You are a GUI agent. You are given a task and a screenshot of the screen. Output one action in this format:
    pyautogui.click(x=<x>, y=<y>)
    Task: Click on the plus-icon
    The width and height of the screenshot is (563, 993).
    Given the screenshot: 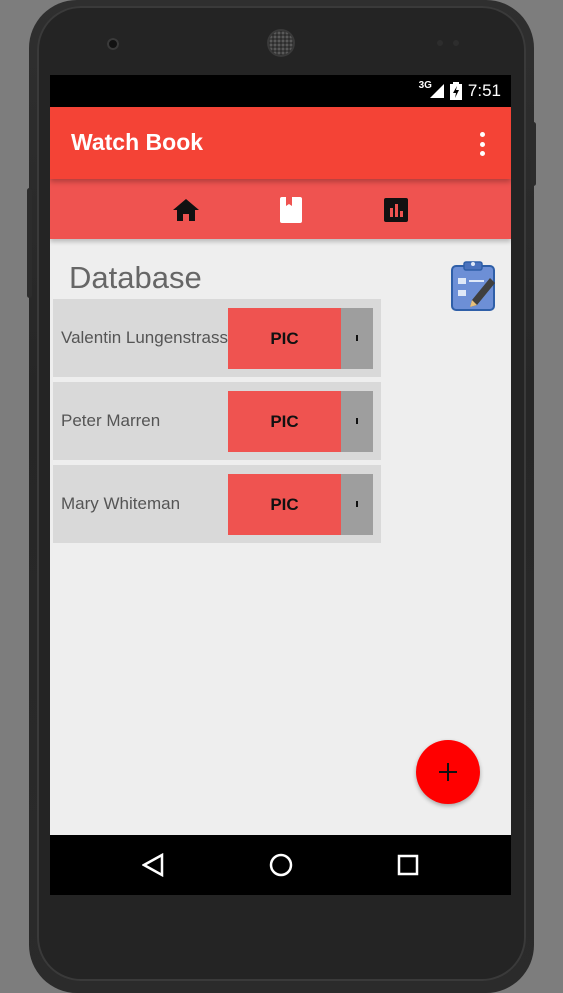 What is the action you would take?
    pyautogui.click(x=448, y=772)
    